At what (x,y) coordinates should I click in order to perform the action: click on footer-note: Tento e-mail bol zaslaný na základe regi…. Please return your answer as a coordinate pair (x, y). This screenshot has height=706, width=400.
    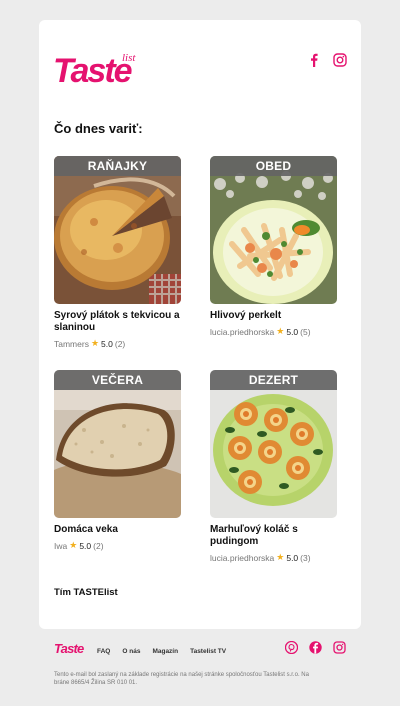
    Looking at the image, I should click on (181, 679).